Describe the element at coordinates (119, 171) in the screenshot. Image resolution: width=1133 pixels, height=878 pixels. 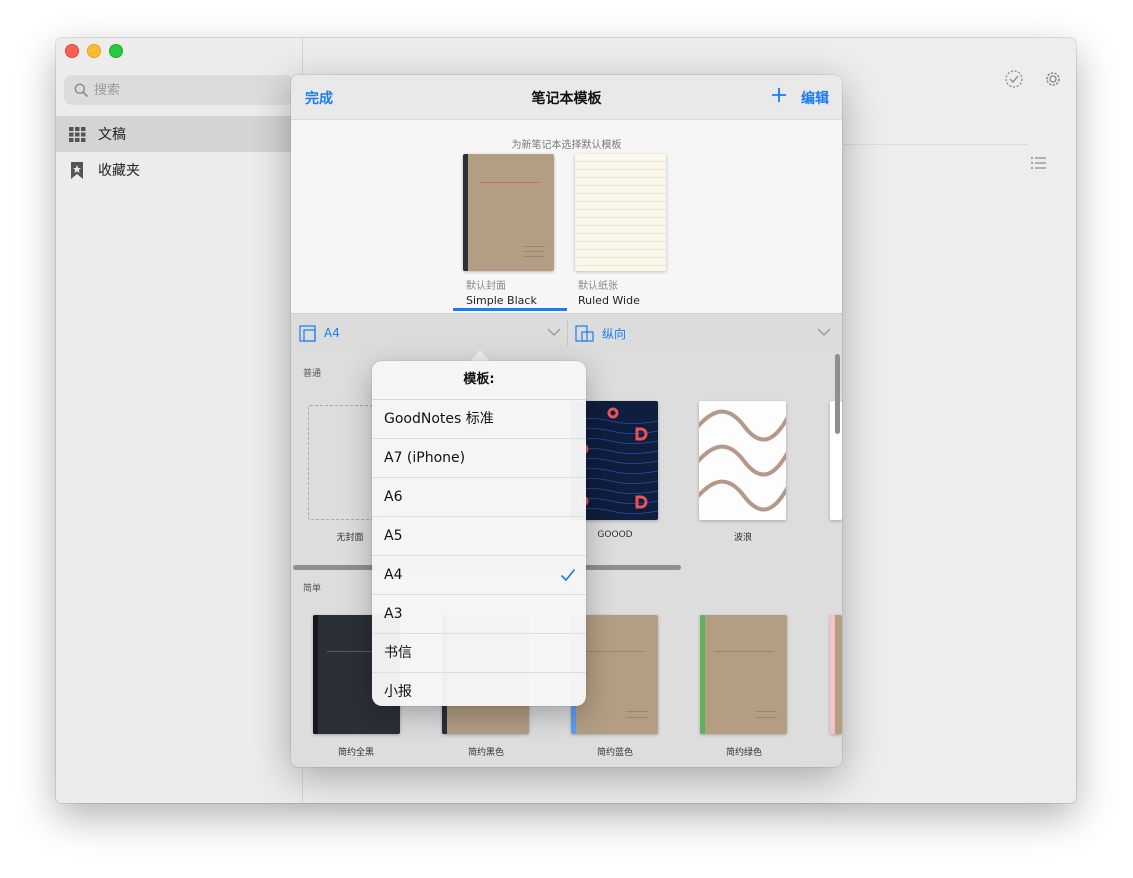
I see `sidebar-item-label: 收藏夹` at that location.